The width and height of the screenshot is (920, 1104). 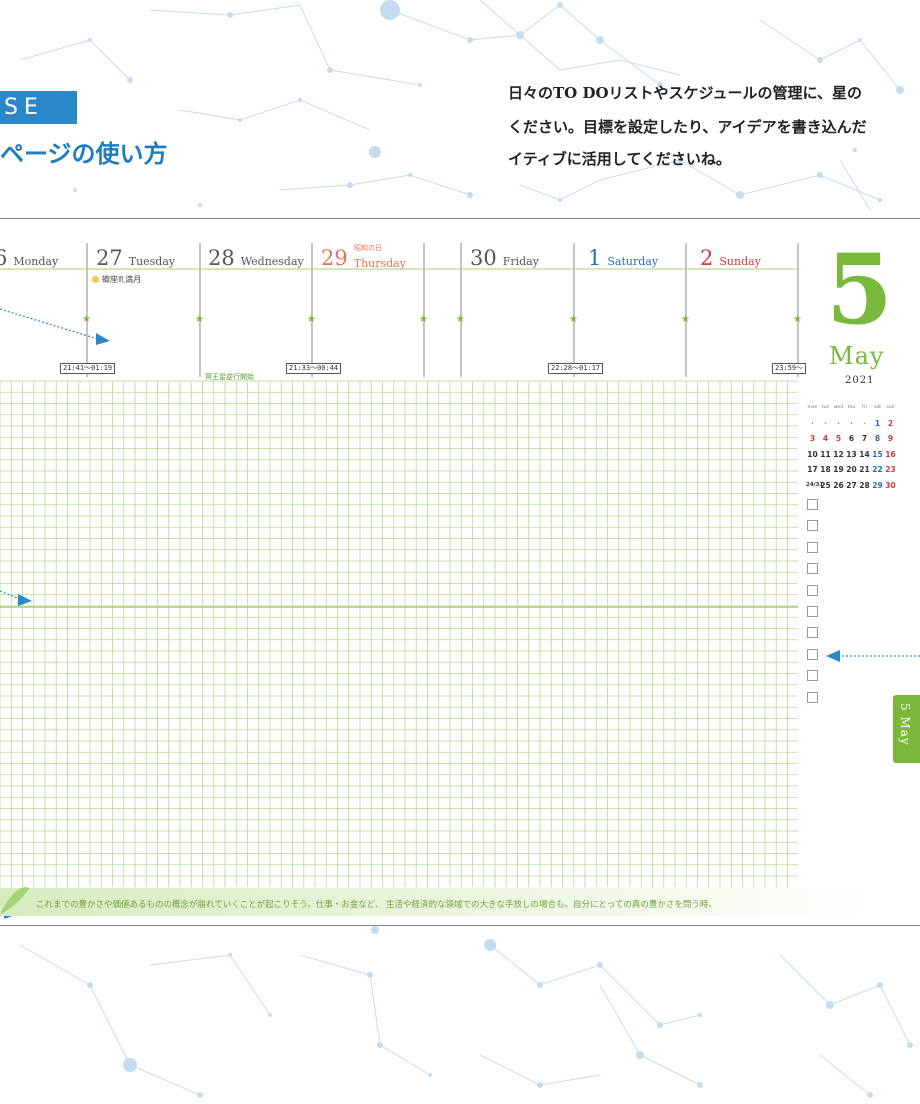 I want to click on year-label: 2021, so click(x=860, y=380).